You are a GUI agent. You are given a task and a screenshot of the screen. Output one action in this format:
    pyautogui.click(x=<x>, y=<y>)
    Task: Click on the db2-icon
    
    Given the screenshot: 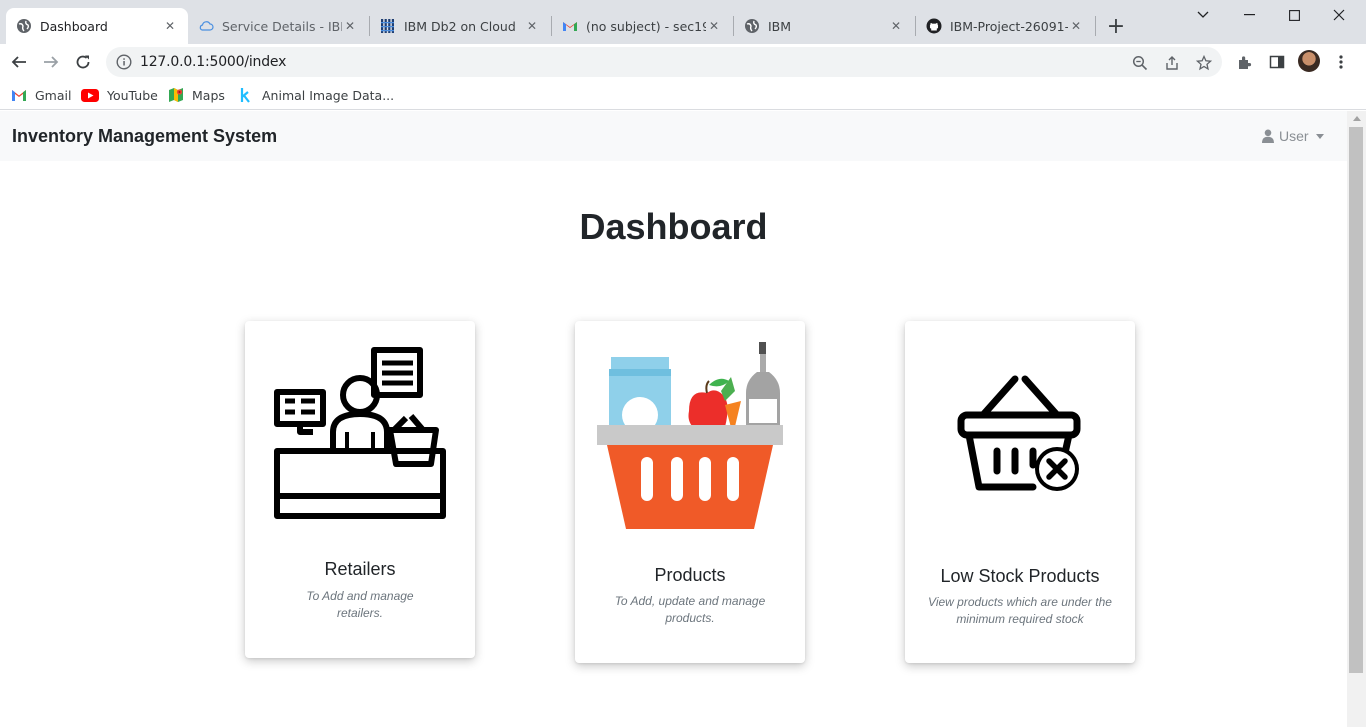 What is the action you would take?
    pyautogui.click(x=388, y=26)
    